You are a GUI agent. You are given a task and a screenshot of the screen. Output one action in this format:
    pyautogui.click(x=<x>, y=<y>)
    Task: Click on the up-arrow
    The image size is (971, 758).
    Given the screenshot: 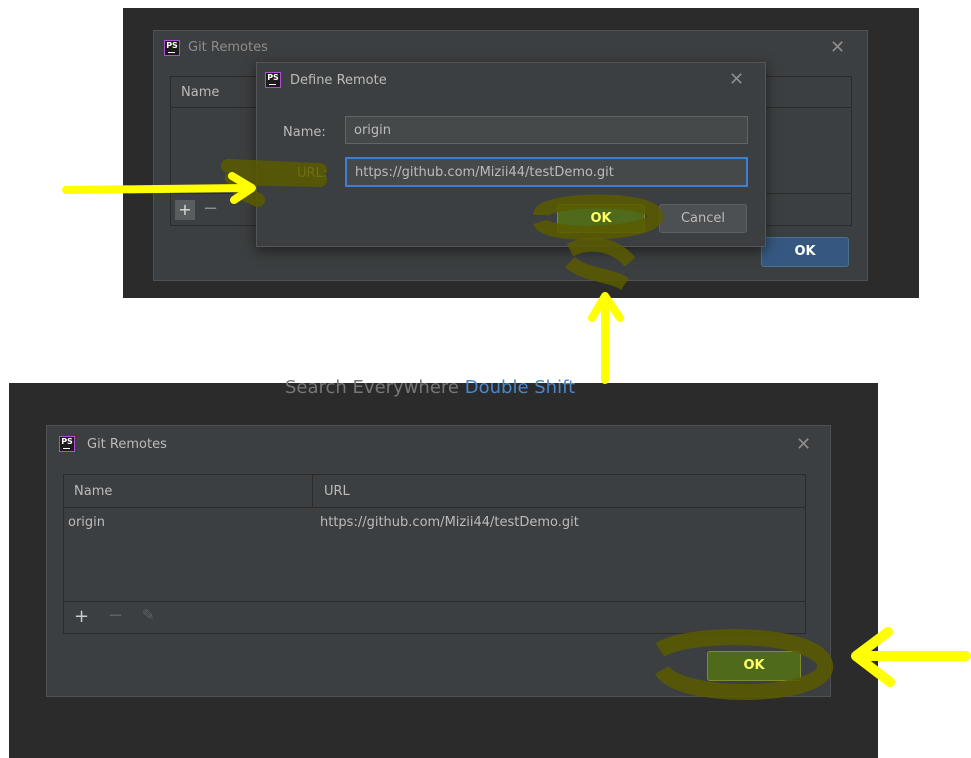 What is the action you would take?
    pyautogui.click(x=606, y=338)
    